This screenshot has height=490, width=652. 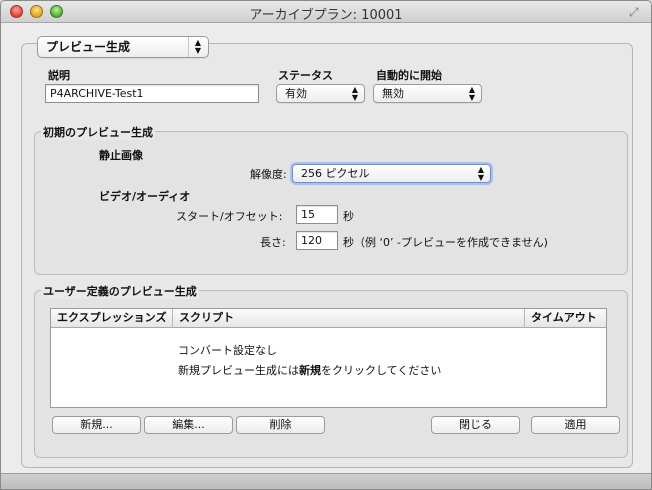 I want to click on user-preview-title: ユーザー定義のプレビュー生成, so click(x=120, y=291).